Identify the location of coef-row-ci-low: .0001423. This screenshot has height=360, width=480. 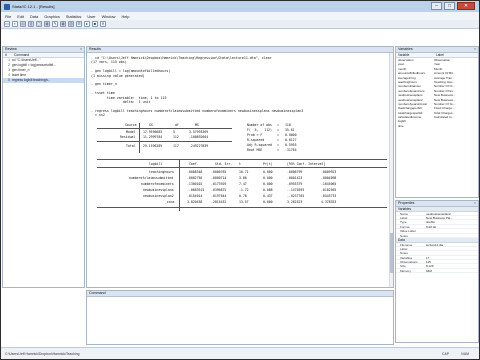
(295, 178).